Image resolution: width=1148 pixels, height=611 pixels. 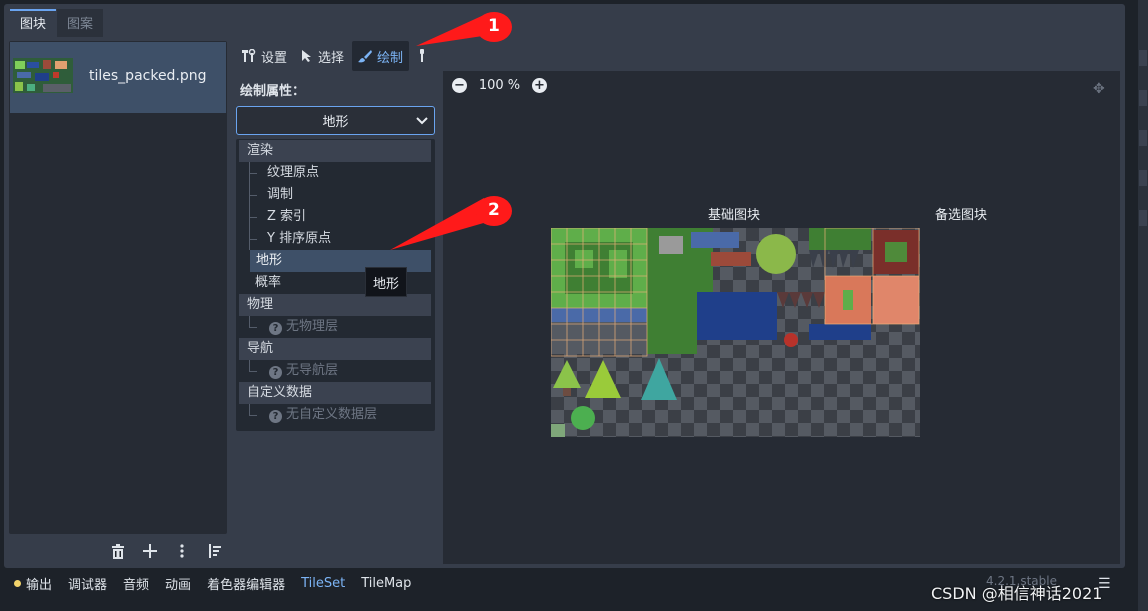 What do you see at coordinates (87, 583) in the screenshot?
I see `tab-debugger: 调试器` at bounding box center [87, 583].